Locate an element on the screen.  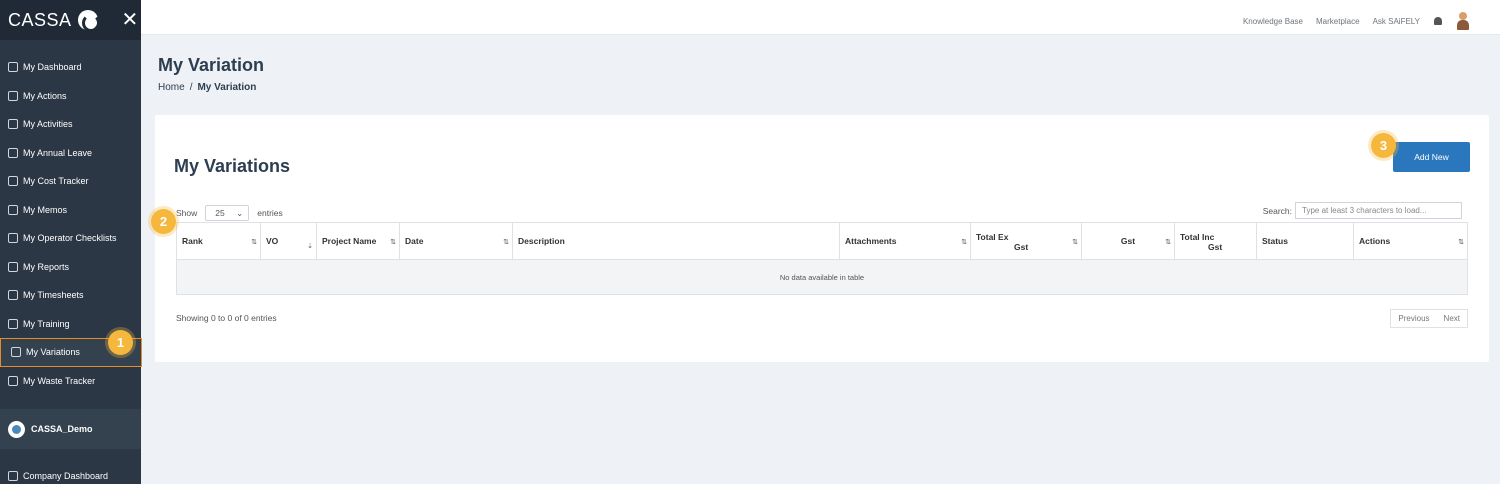
breadcrumb-current: My Variation is located at coordinates (227, 87).